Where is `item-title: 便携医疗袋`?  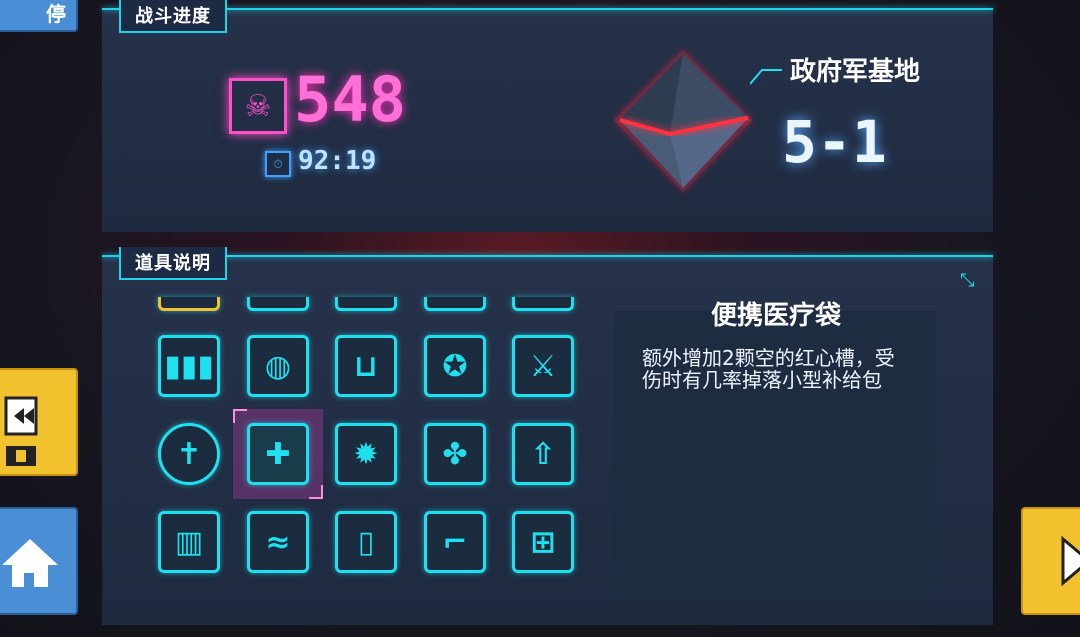
item-title: 便携医疗袋 is located at coordinates (775, 316).